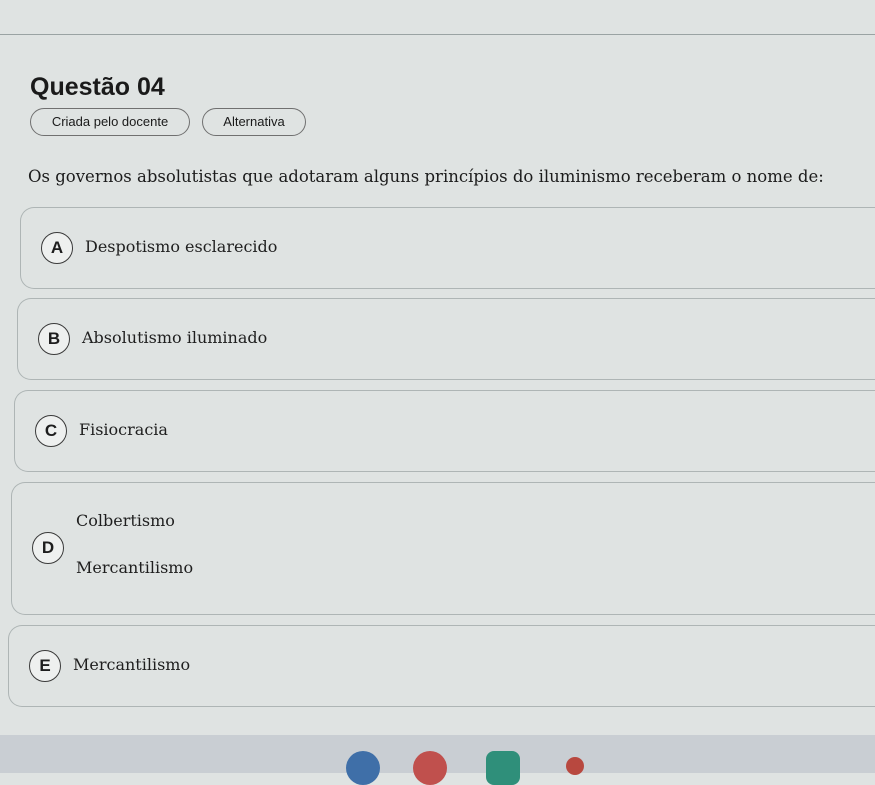 This screenshot has width=875, height=785. What do you see at coordinates (575, 766) in the screenshot?
I see `notification-icon` at bounding box center [575, 766].